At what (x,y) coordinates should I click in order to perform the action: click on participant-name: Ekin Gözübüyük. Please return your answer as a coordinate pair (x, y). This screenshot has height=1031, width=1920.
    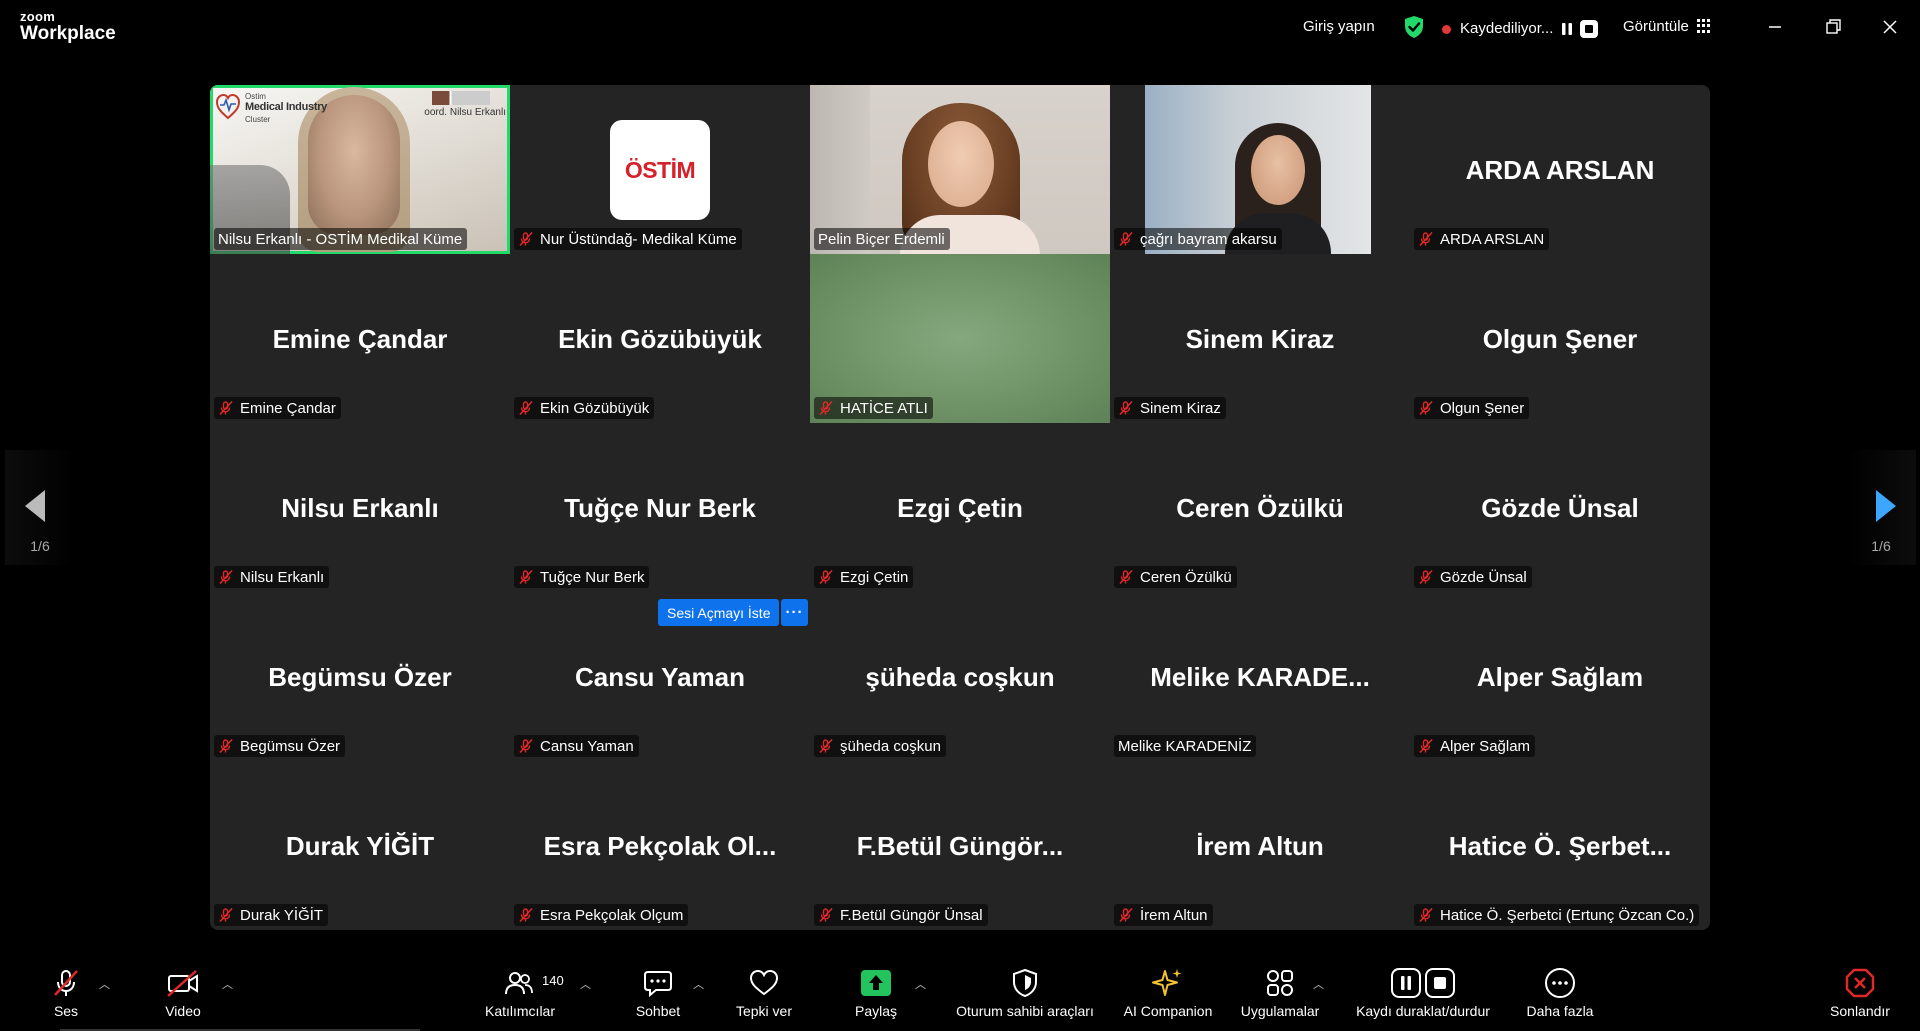
    Looking at the image, I should click on (595, 408).